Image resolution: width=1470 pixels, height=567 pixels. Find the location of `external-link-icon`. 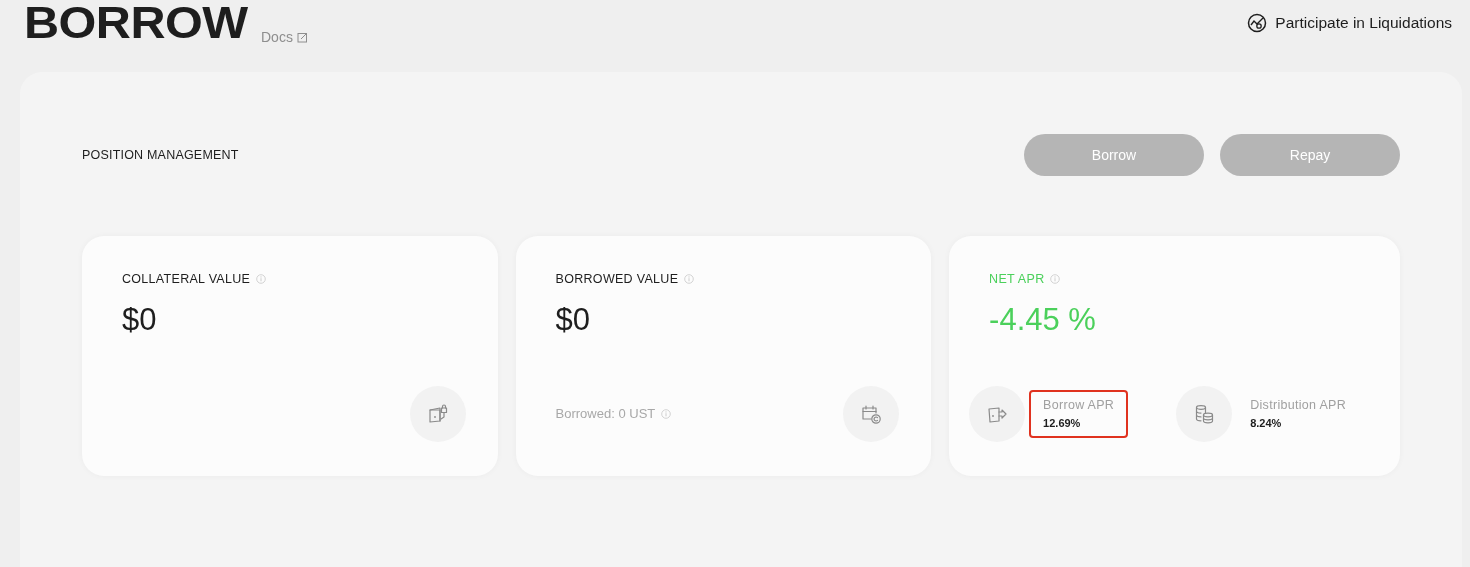

external-link-icon is located at coordinates (302, 37).